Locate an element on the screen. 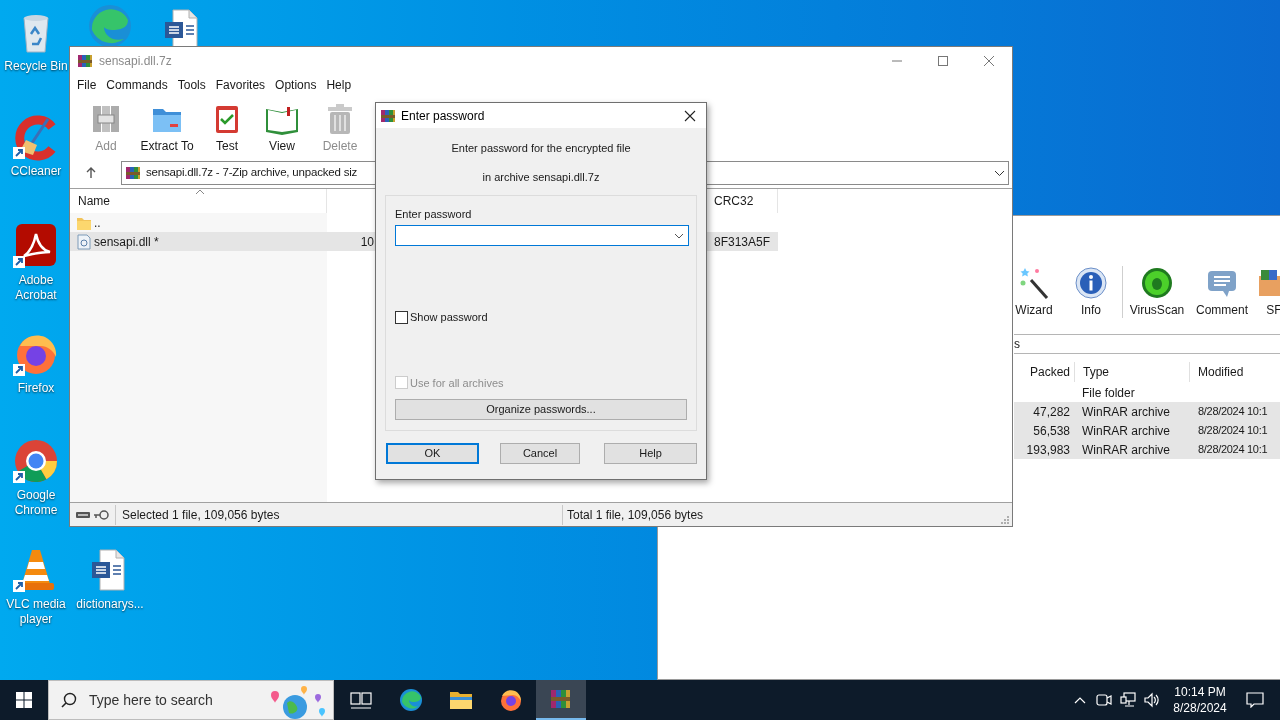 This screenshot has width=1280, height=720. field-label: Enter password is located at coordinates (434, 214).